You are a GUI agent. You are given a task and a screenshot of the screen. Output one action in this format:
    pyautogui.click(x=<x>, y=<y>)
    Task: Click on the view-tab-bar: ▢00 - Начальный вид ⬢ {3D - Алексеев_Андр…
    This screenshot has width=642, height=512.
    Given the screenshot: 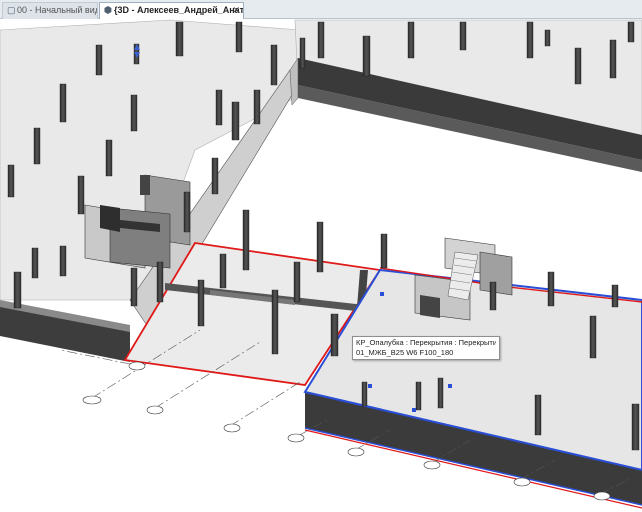 What is the action you would take?
    pyautogui.click(x=321, y=9)
    